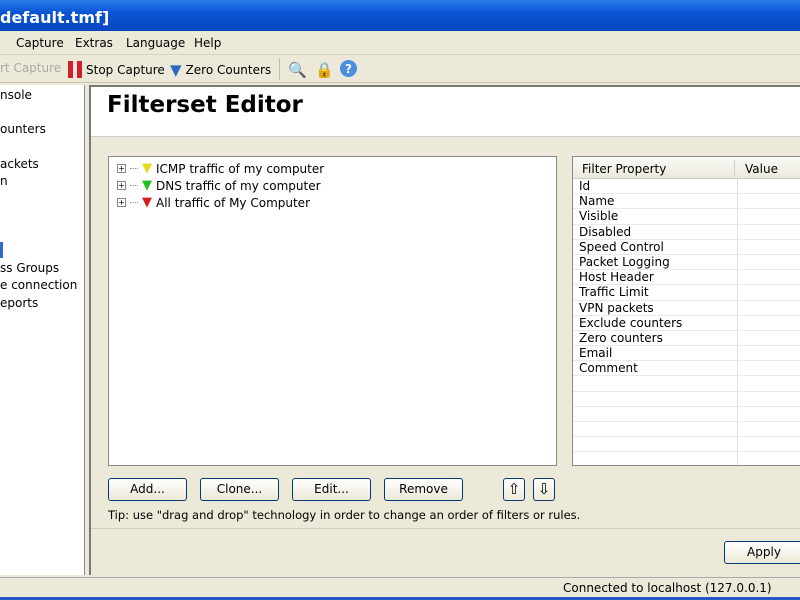 The image size is (800, 600). Describe the element at coordinates (176, 70) in the screenshot. I see `funnel-icon: ▼` at that location.